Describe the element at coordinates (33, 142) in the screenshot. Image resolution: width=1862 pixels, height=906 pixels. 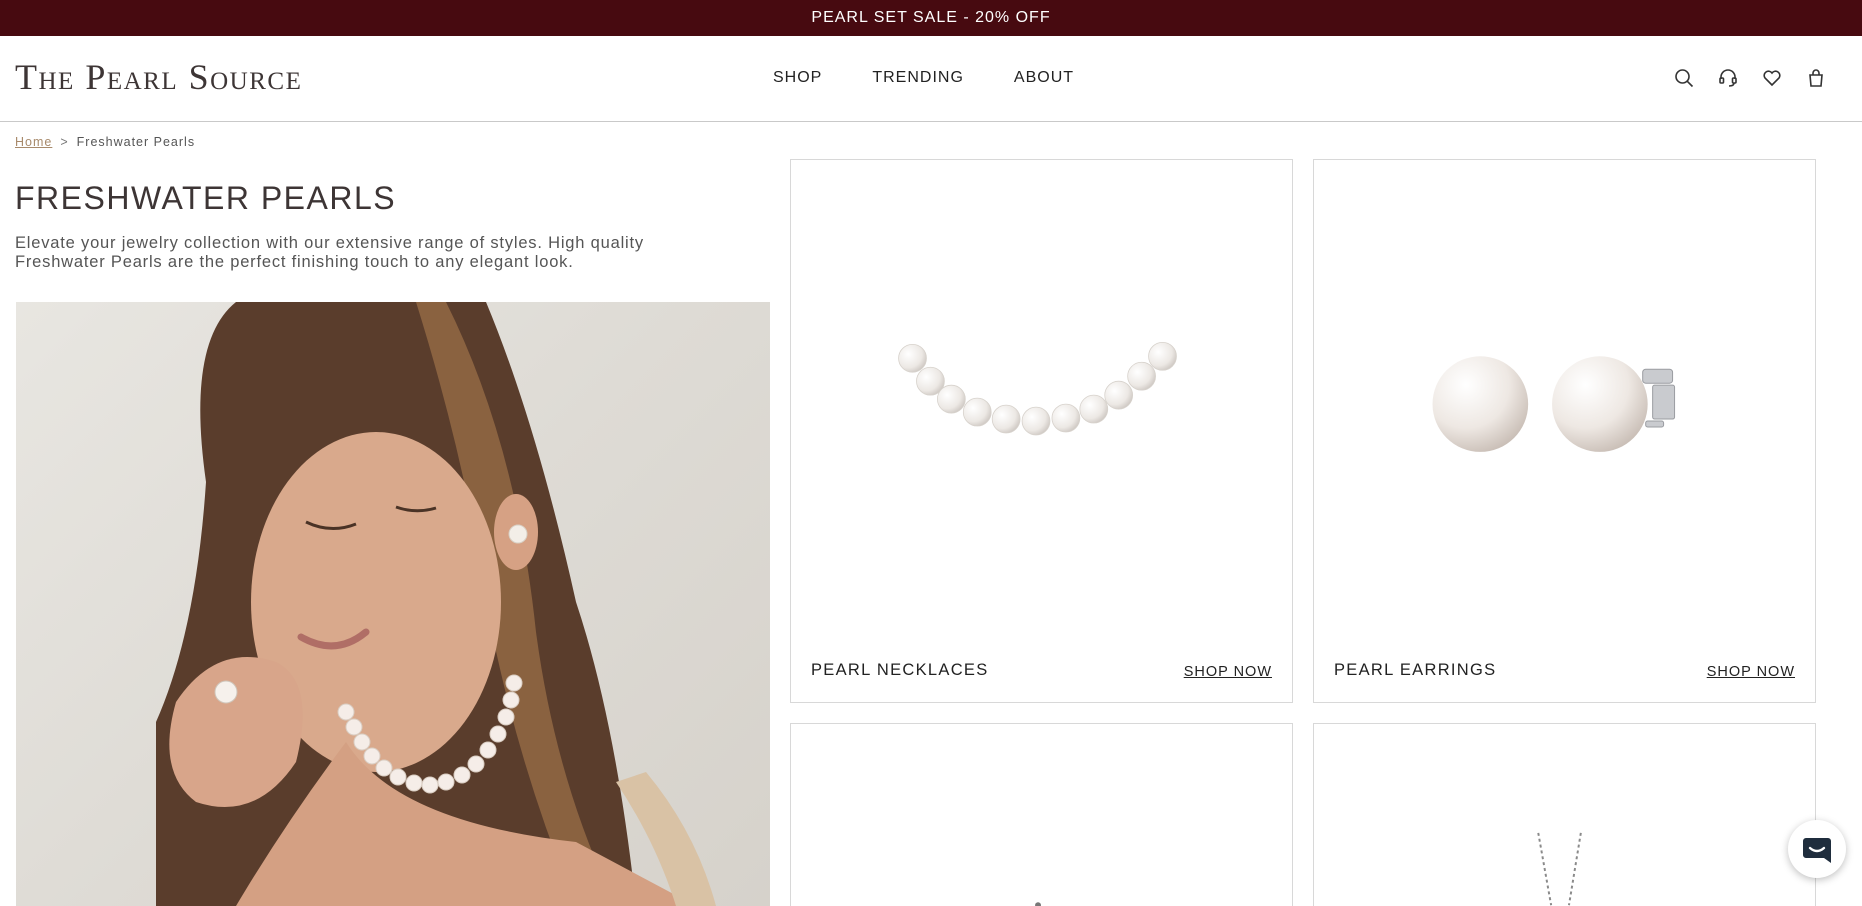
I see `breadcrumb-home: Home` at that location.